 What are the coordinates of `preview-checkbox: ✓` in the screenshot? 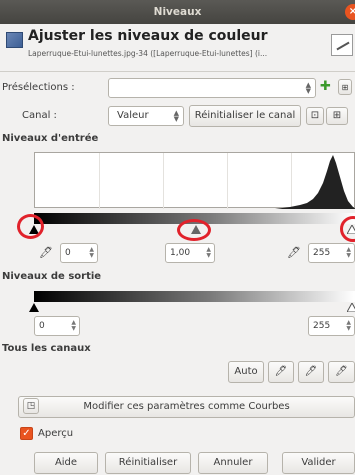 It's located at (26, 433).